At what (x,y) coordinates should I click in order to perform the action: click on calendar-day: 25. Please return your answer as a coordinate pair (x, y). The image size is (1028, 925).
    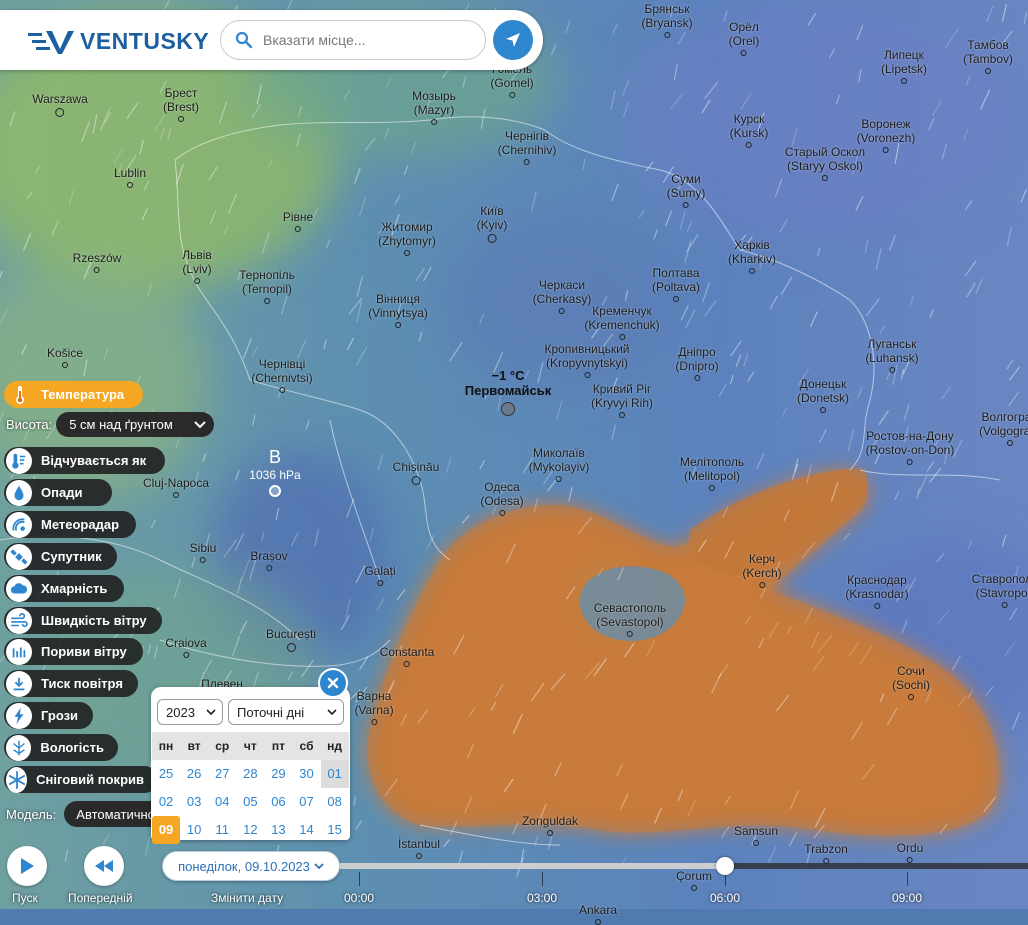
    Looking at the image, I should click on (166, 774).